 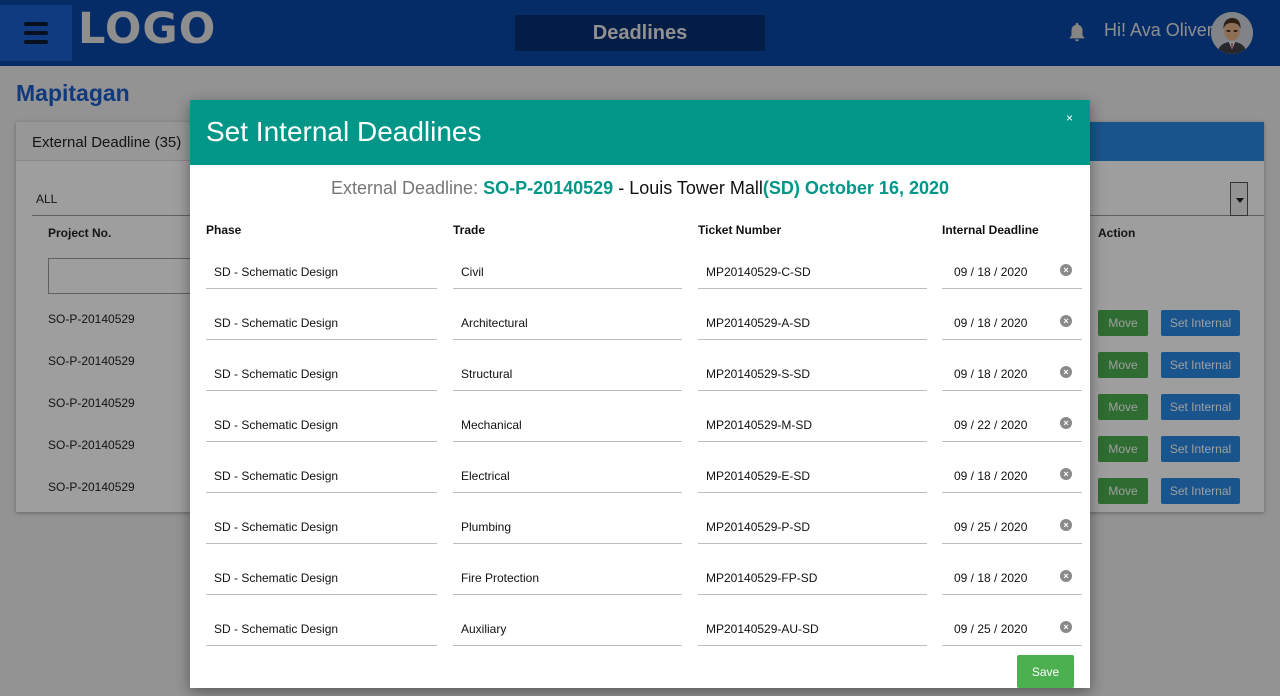 What do you see at coordinates (224, 230) in the screenshot?
I see `column-header-phase: Phase` at bounding box center [224, 230].